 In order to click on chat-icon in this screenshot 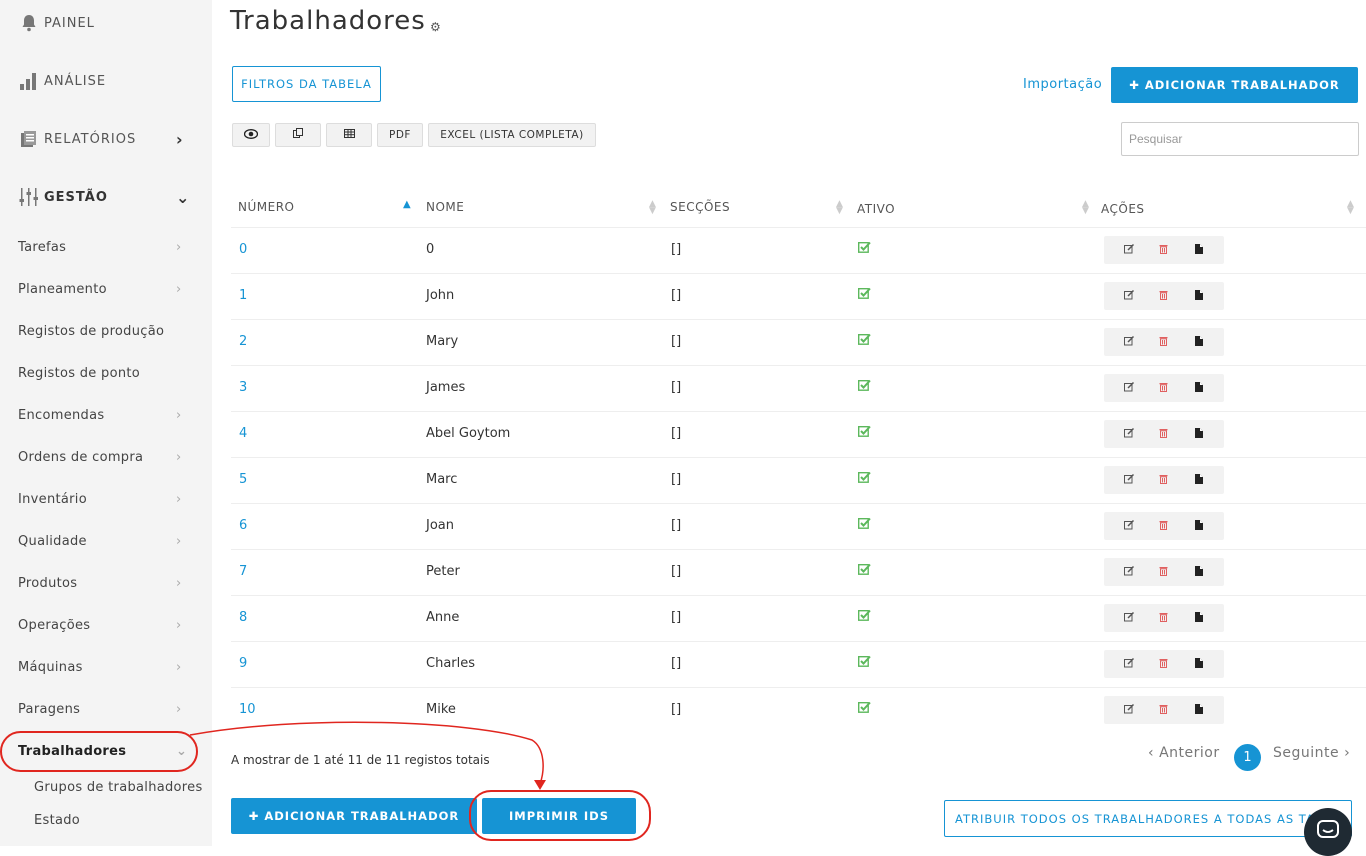, I will do `click(1328, 832)`.